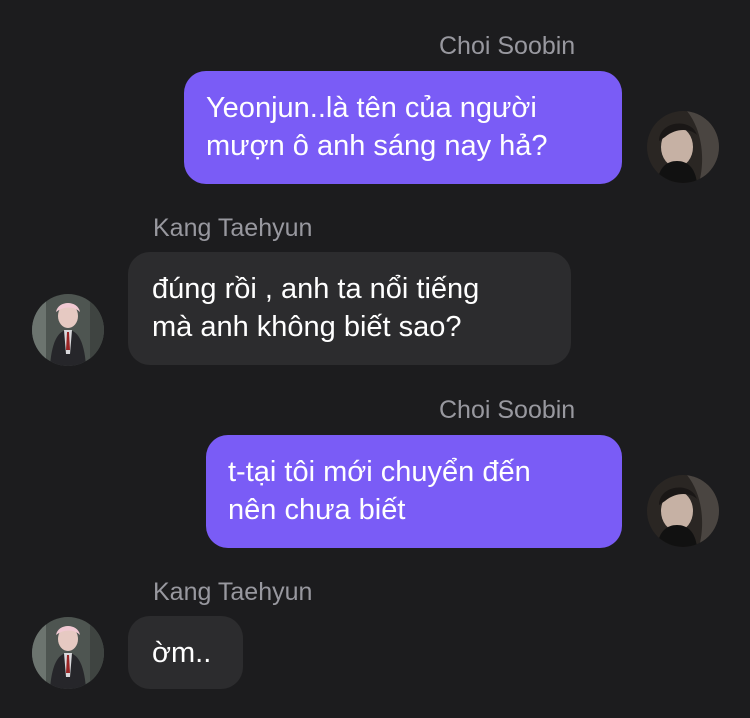  Describe the element at coordinates (316, 289) in the screenshot. I see `message-line: đúng rồi , anh ta nổi tiếng` at that location.